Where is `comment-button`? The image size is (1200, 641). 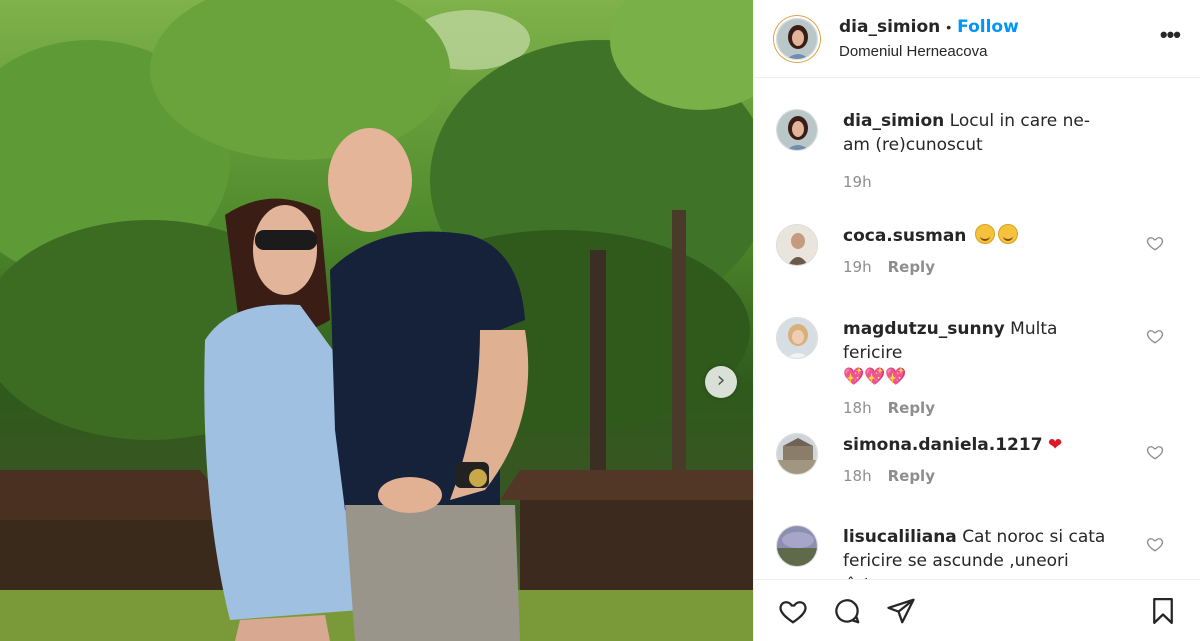
comment-button is located at coordinates (847, 611).